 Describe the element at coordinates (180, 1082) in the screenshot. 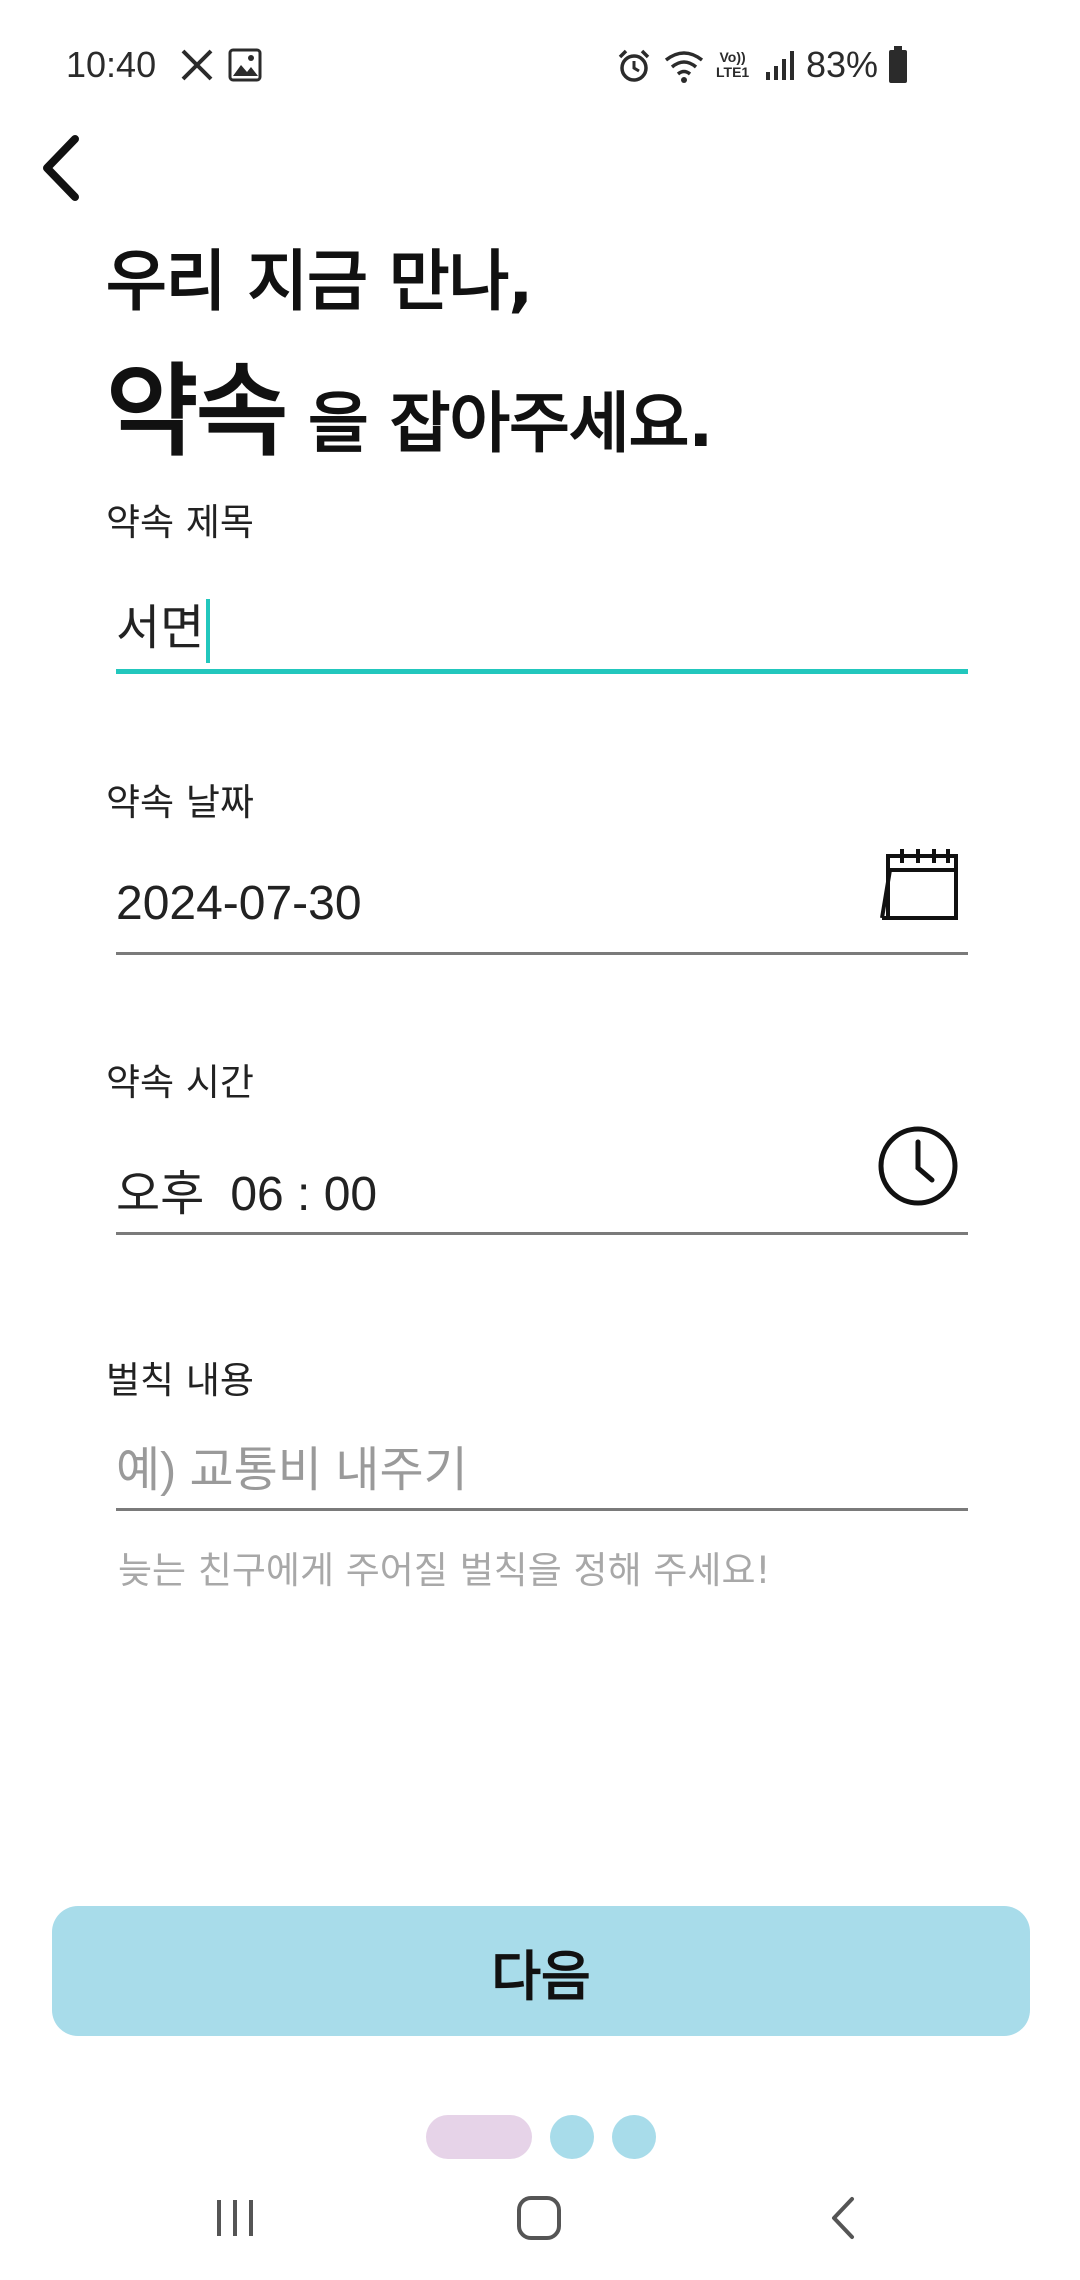

I see `time-label: 약속 시간` at that location.